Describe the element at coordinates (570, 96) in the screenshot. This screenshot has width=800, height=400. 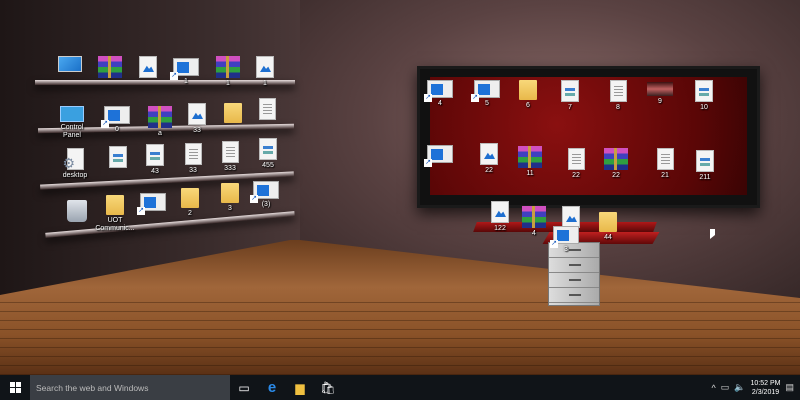
I see `desktop-icon: 7` at that location.